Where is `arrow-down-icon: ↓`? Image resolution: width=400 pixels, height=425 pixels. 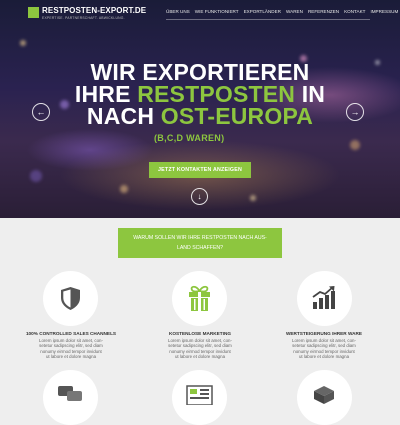 arrow-down-icon: ↓ is located at coordinates (199, 196).